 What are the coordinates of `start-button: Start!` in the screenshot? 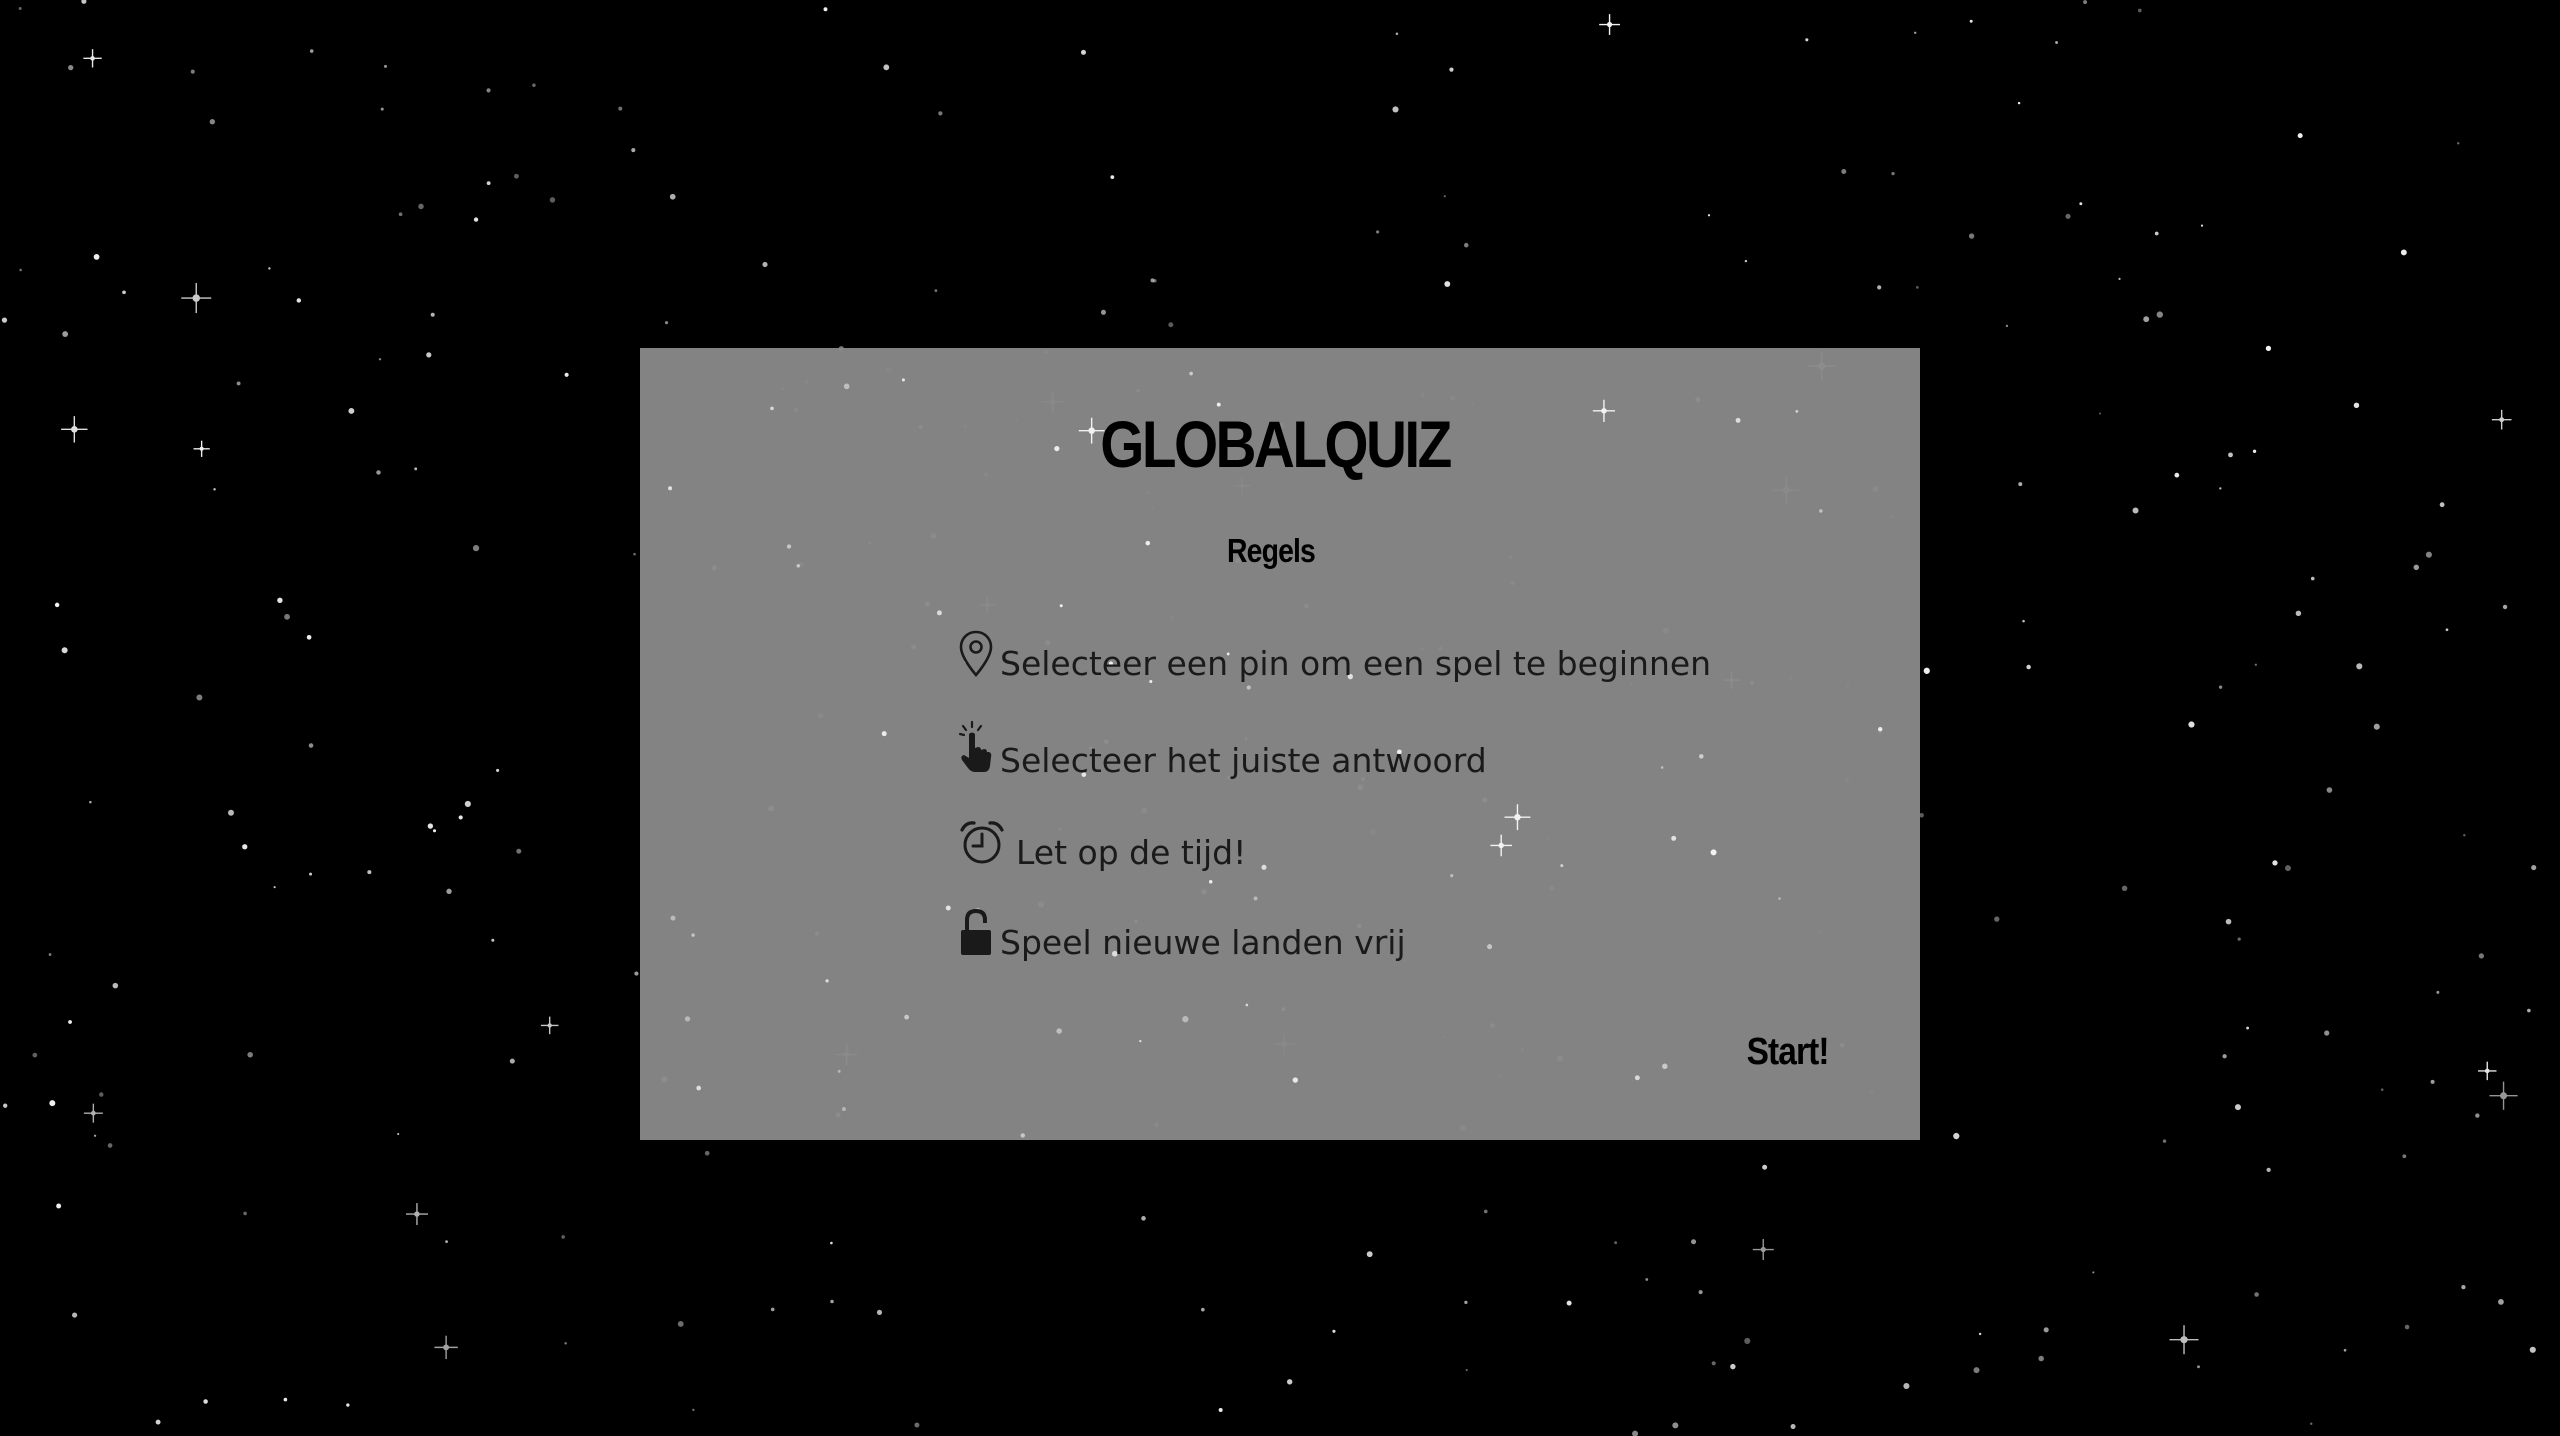 It's located at (1787, 1052).